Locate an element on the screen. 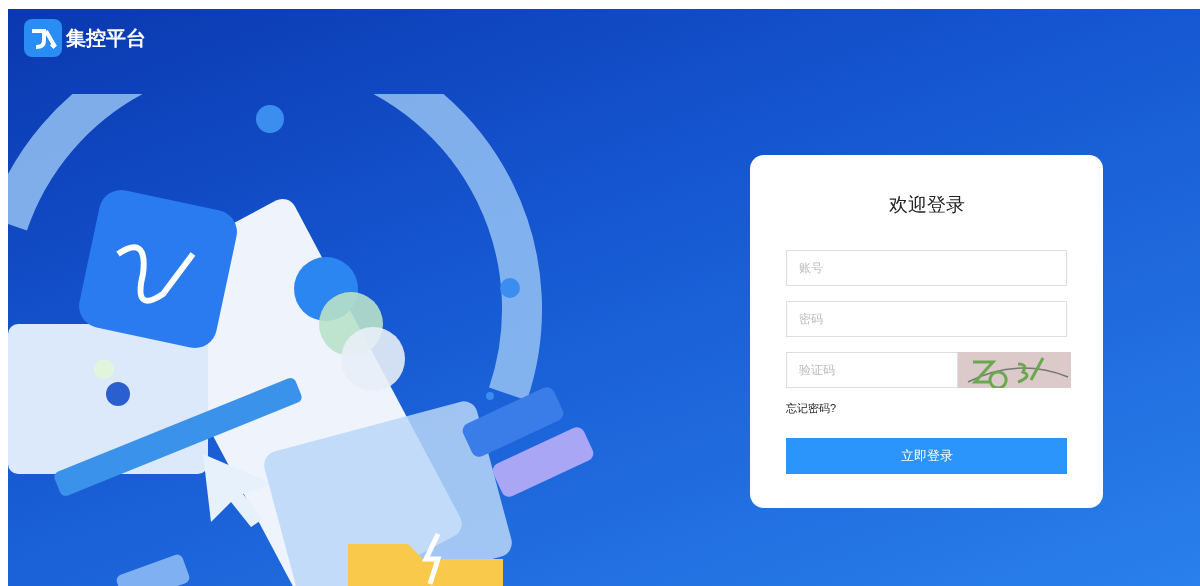 Image resolution: width=1200 pixels, height=586 pixels. brand-name: 集控平台 is located at coordinates (106, 38).